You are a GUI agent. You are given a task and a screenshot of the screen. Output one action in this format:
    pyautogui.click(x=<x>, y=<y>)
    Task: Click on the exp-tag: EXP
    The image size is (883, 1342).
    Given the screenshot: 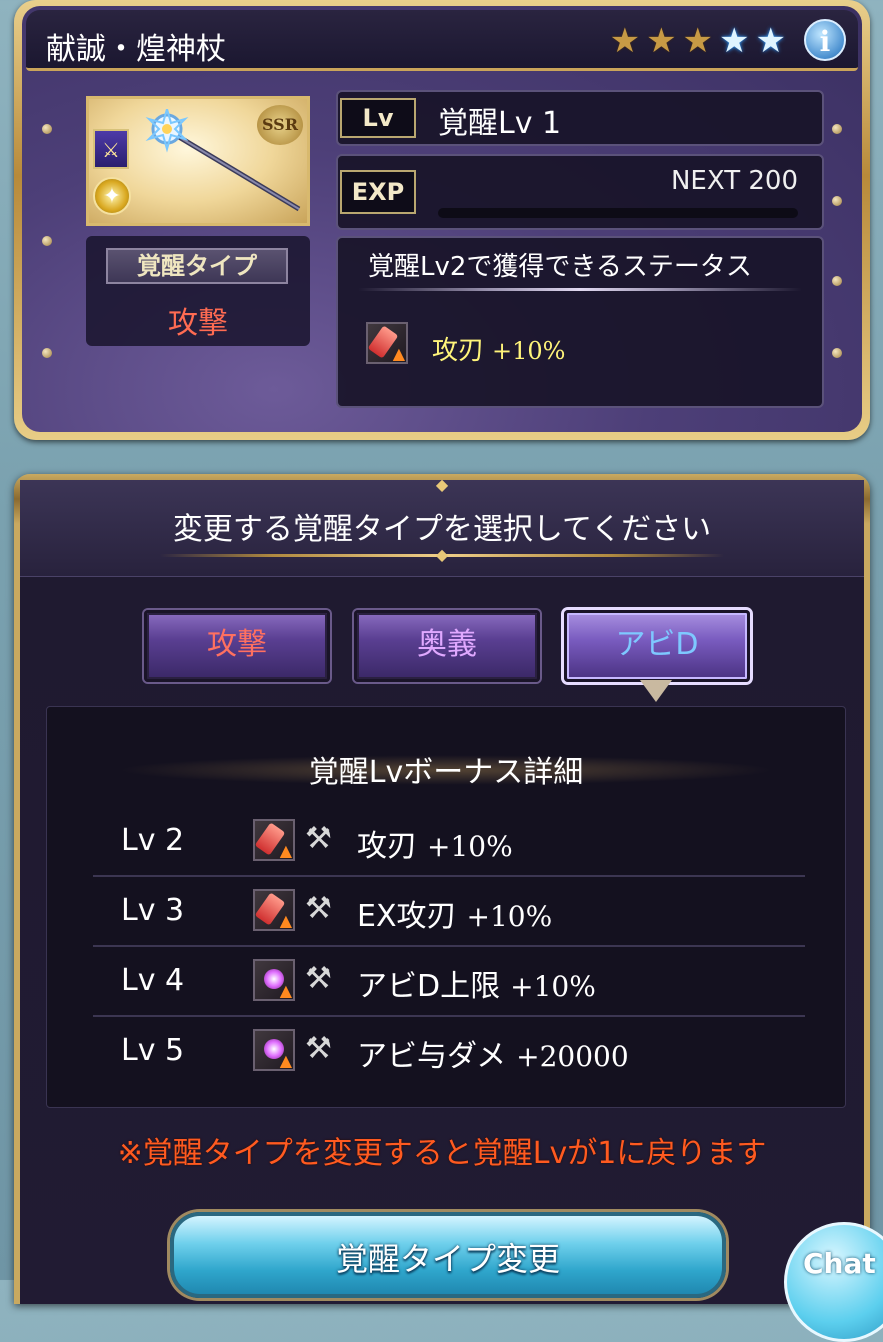 What is the action you would take?
    pyautogui.click(x=378, y=192)
    